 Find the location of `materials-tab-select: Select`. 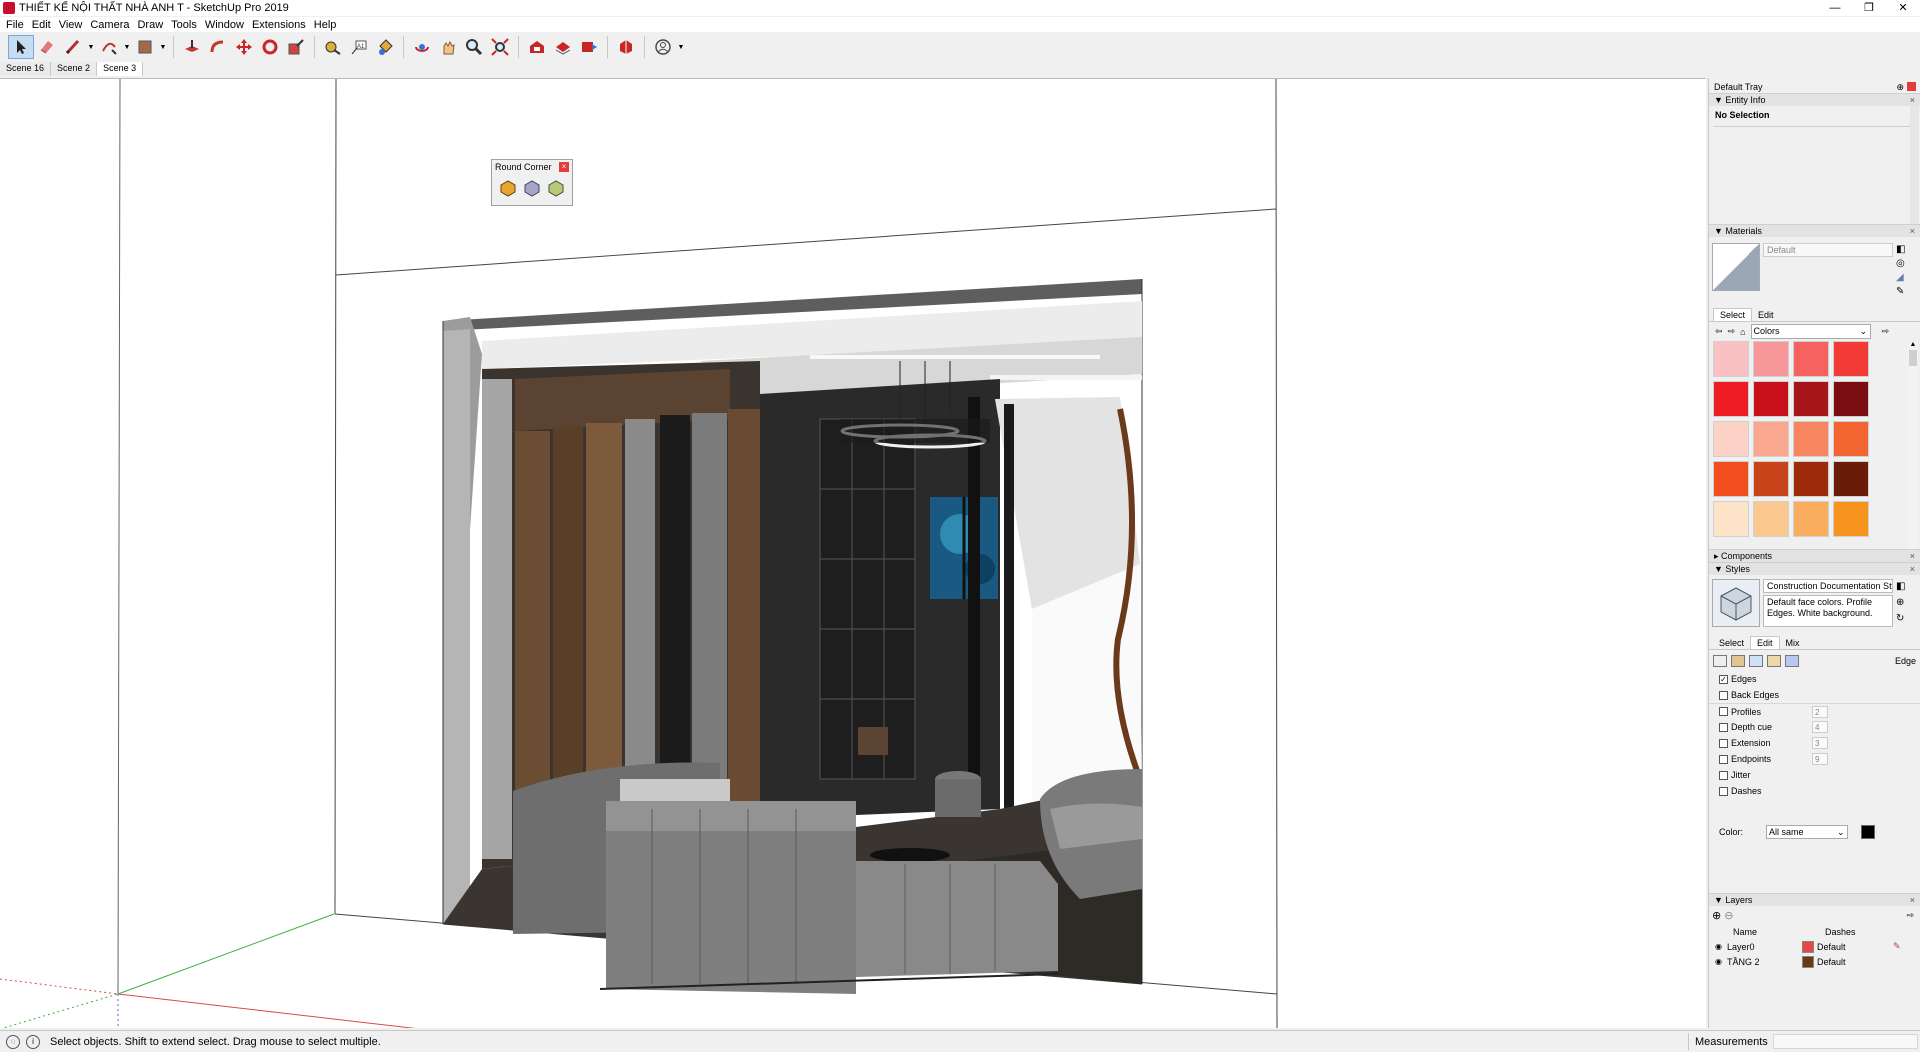

materials-tab-select: Select is located at coordinates (1733, 314).